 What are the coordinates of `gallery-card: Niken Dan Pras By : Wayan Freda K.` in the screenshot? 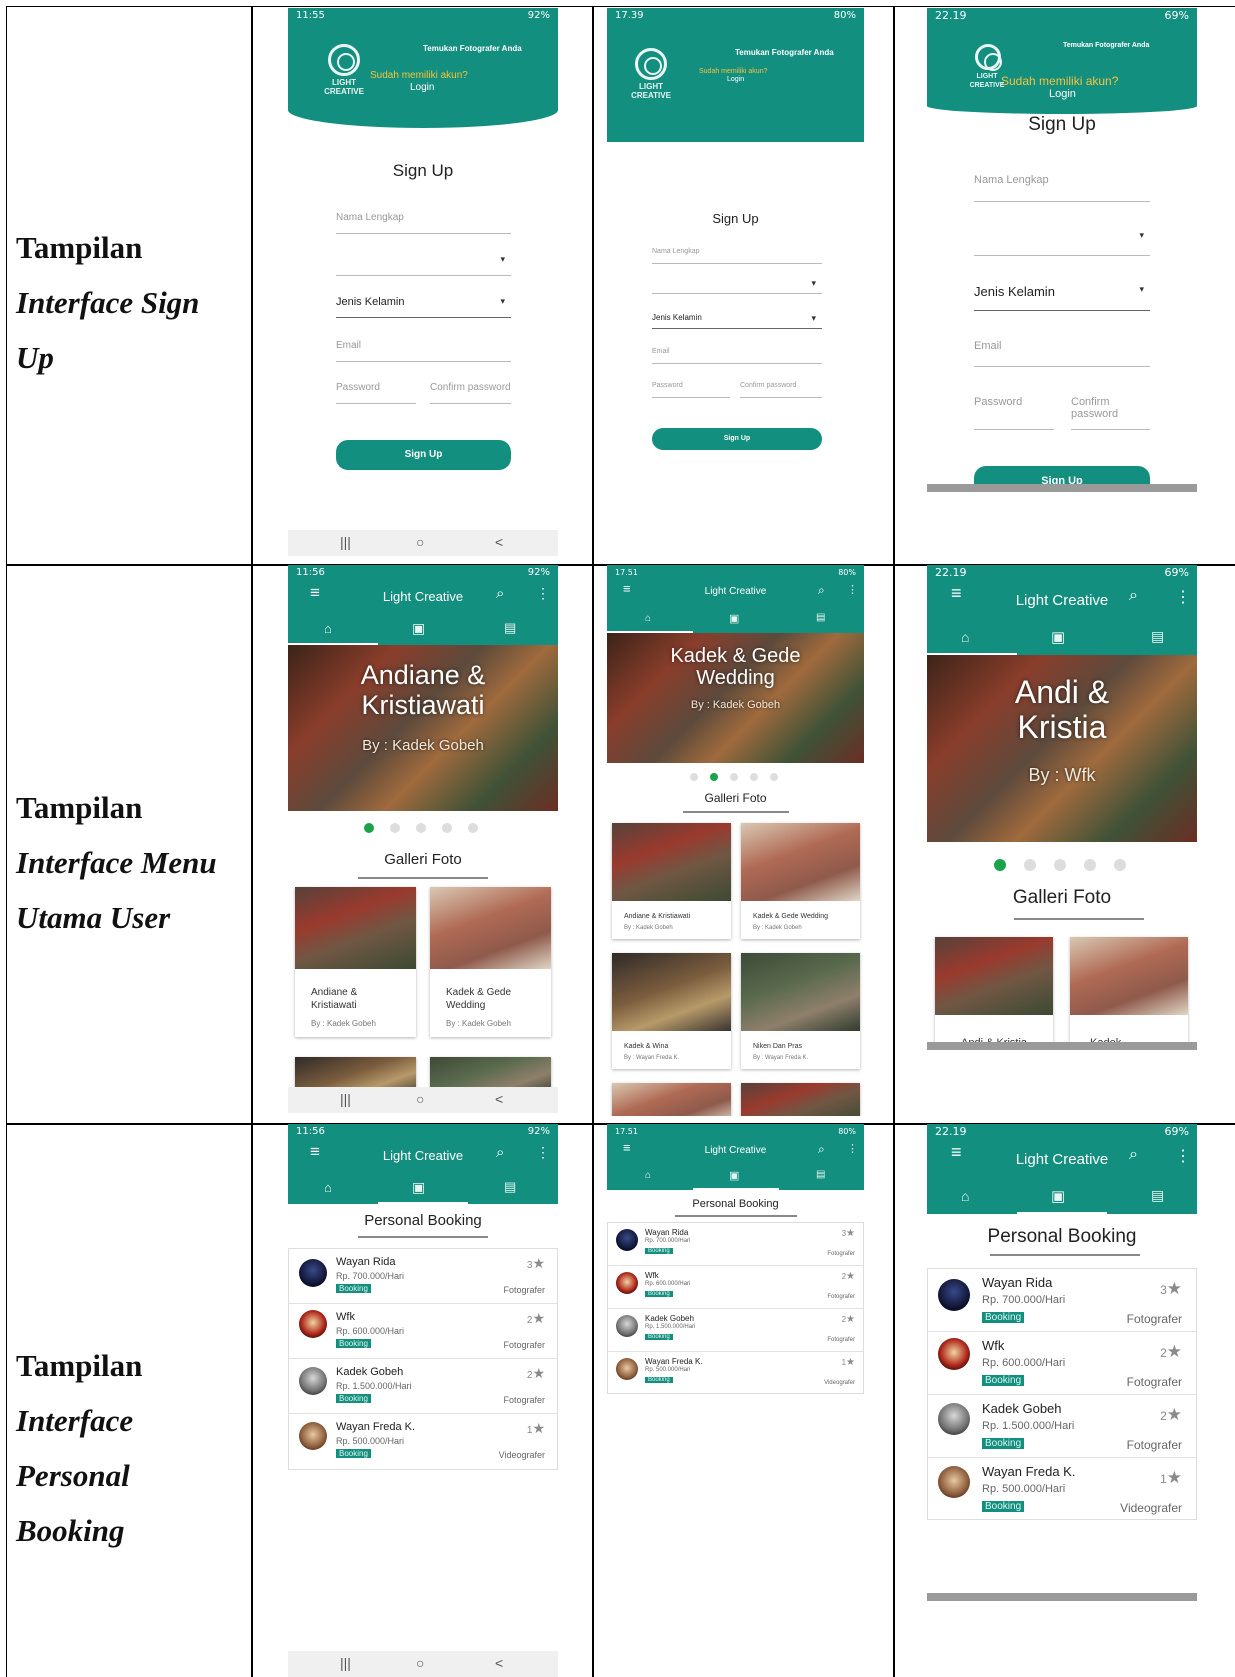 It's located at (800, 1011).